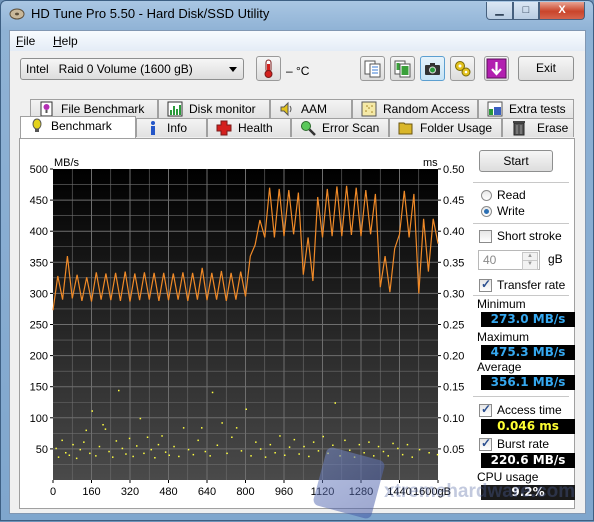  What do you see at coordinates (39, 170) in the screenshot?
I see `y-tick-label: 500` at bounding box center [39, 170].